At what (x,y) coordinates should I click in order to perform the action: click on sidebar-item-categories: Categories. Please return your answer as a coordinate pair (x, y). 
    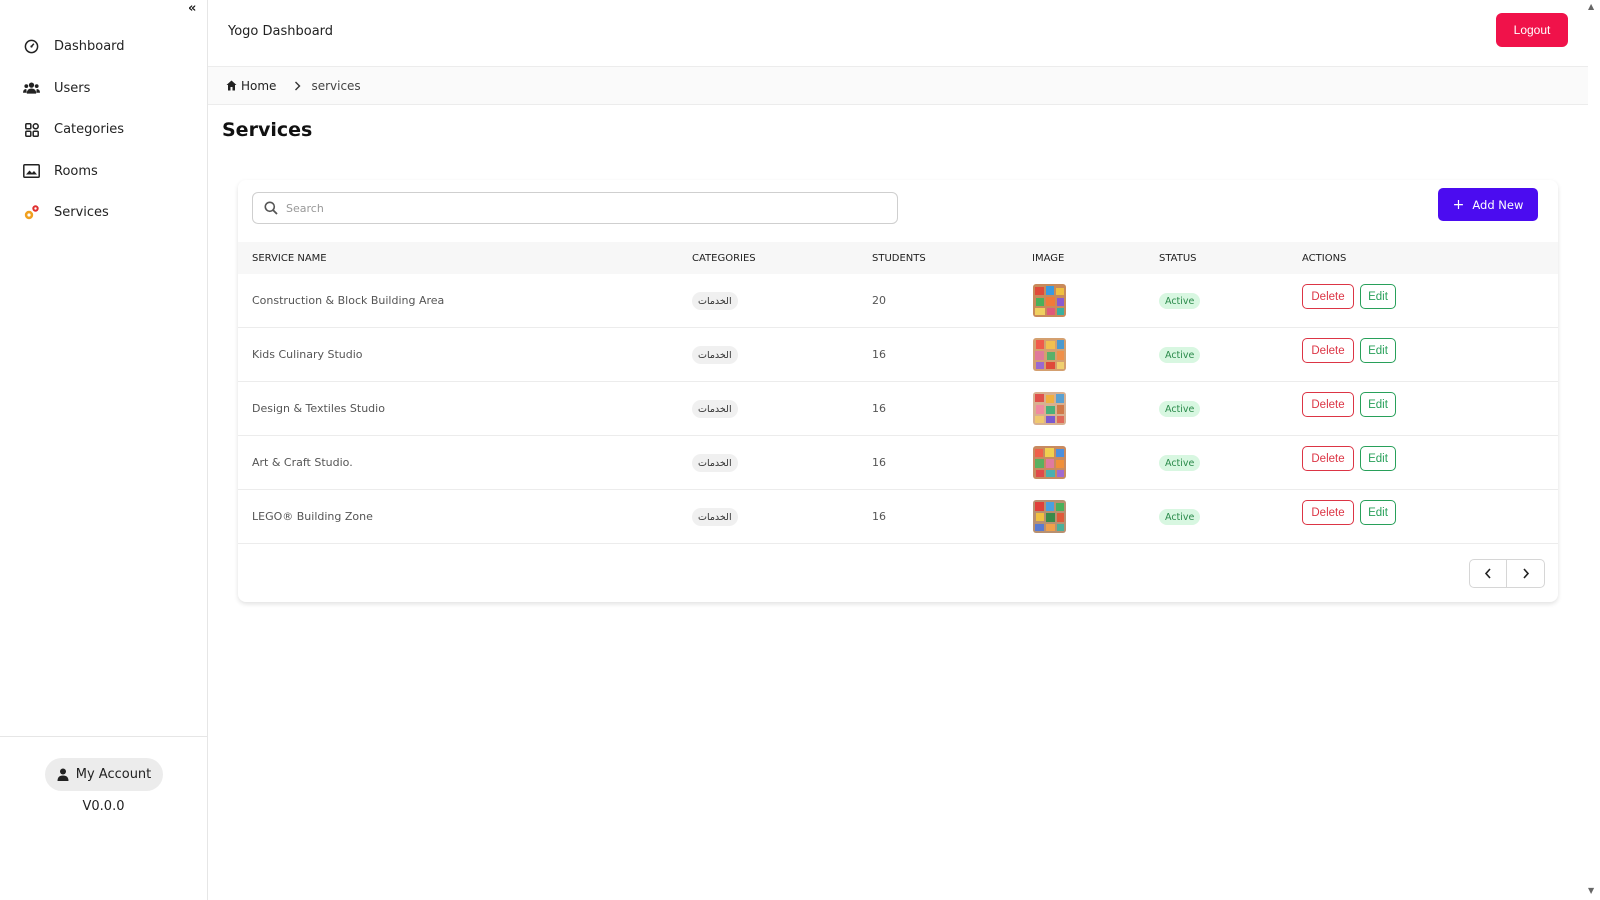
    Looking at the image, I should click on (103, 130).